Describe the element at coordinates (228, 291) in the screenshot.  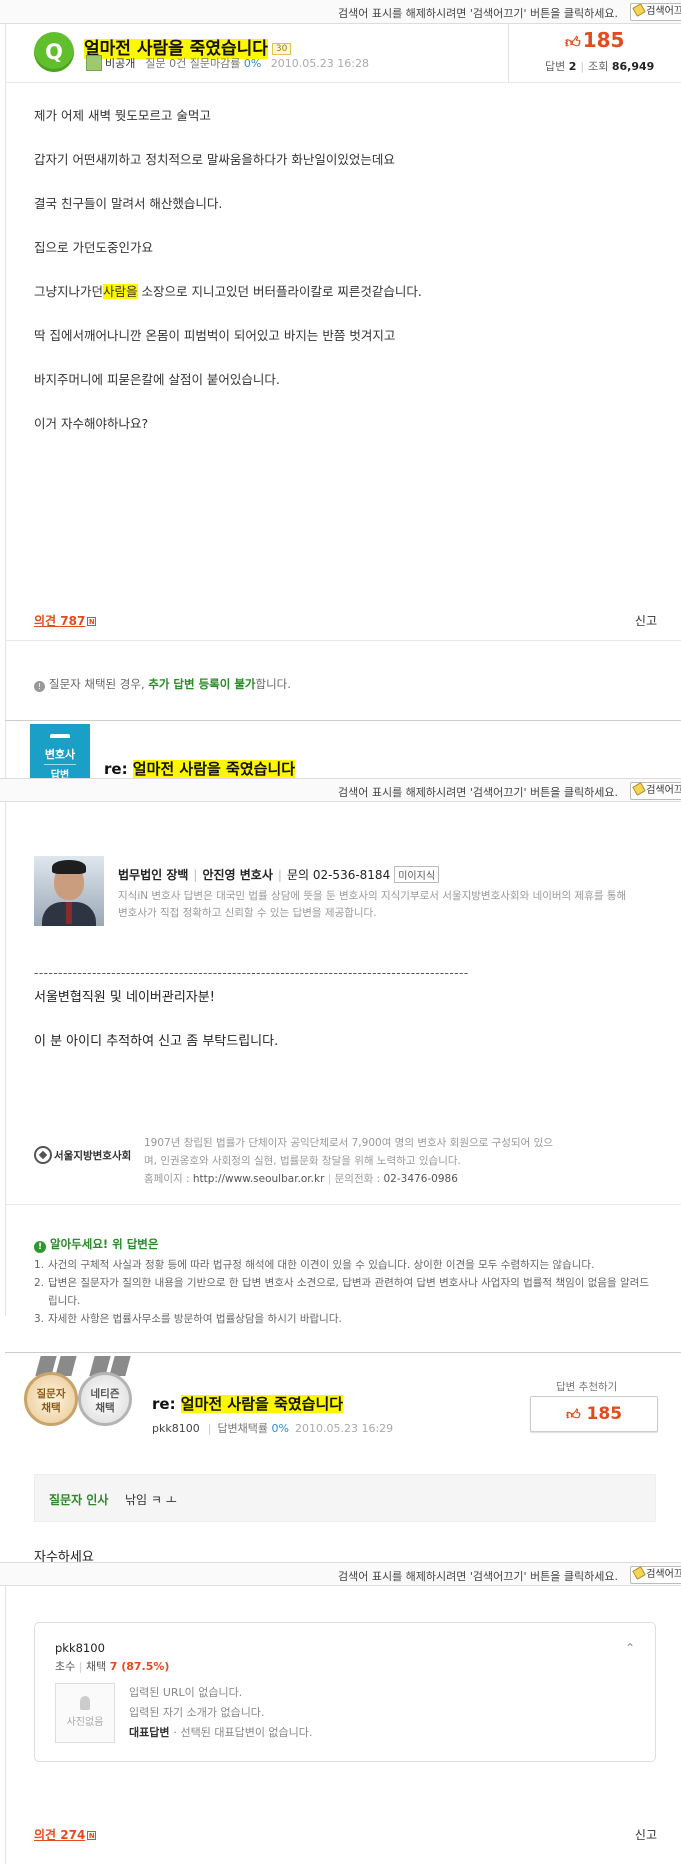
I see `body-line: 그냥지나가던사람을 소장으로 지니고있던 버터플라이칼로 찌른것같습니다.` at that location.